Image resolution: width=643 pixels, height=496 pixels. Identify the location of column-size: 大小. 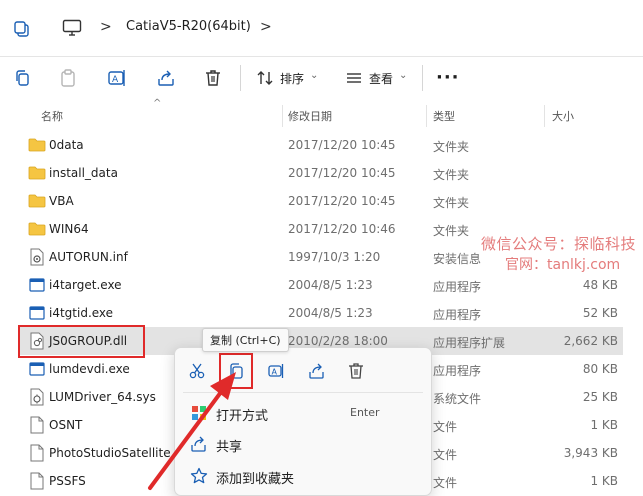
(563, 116).